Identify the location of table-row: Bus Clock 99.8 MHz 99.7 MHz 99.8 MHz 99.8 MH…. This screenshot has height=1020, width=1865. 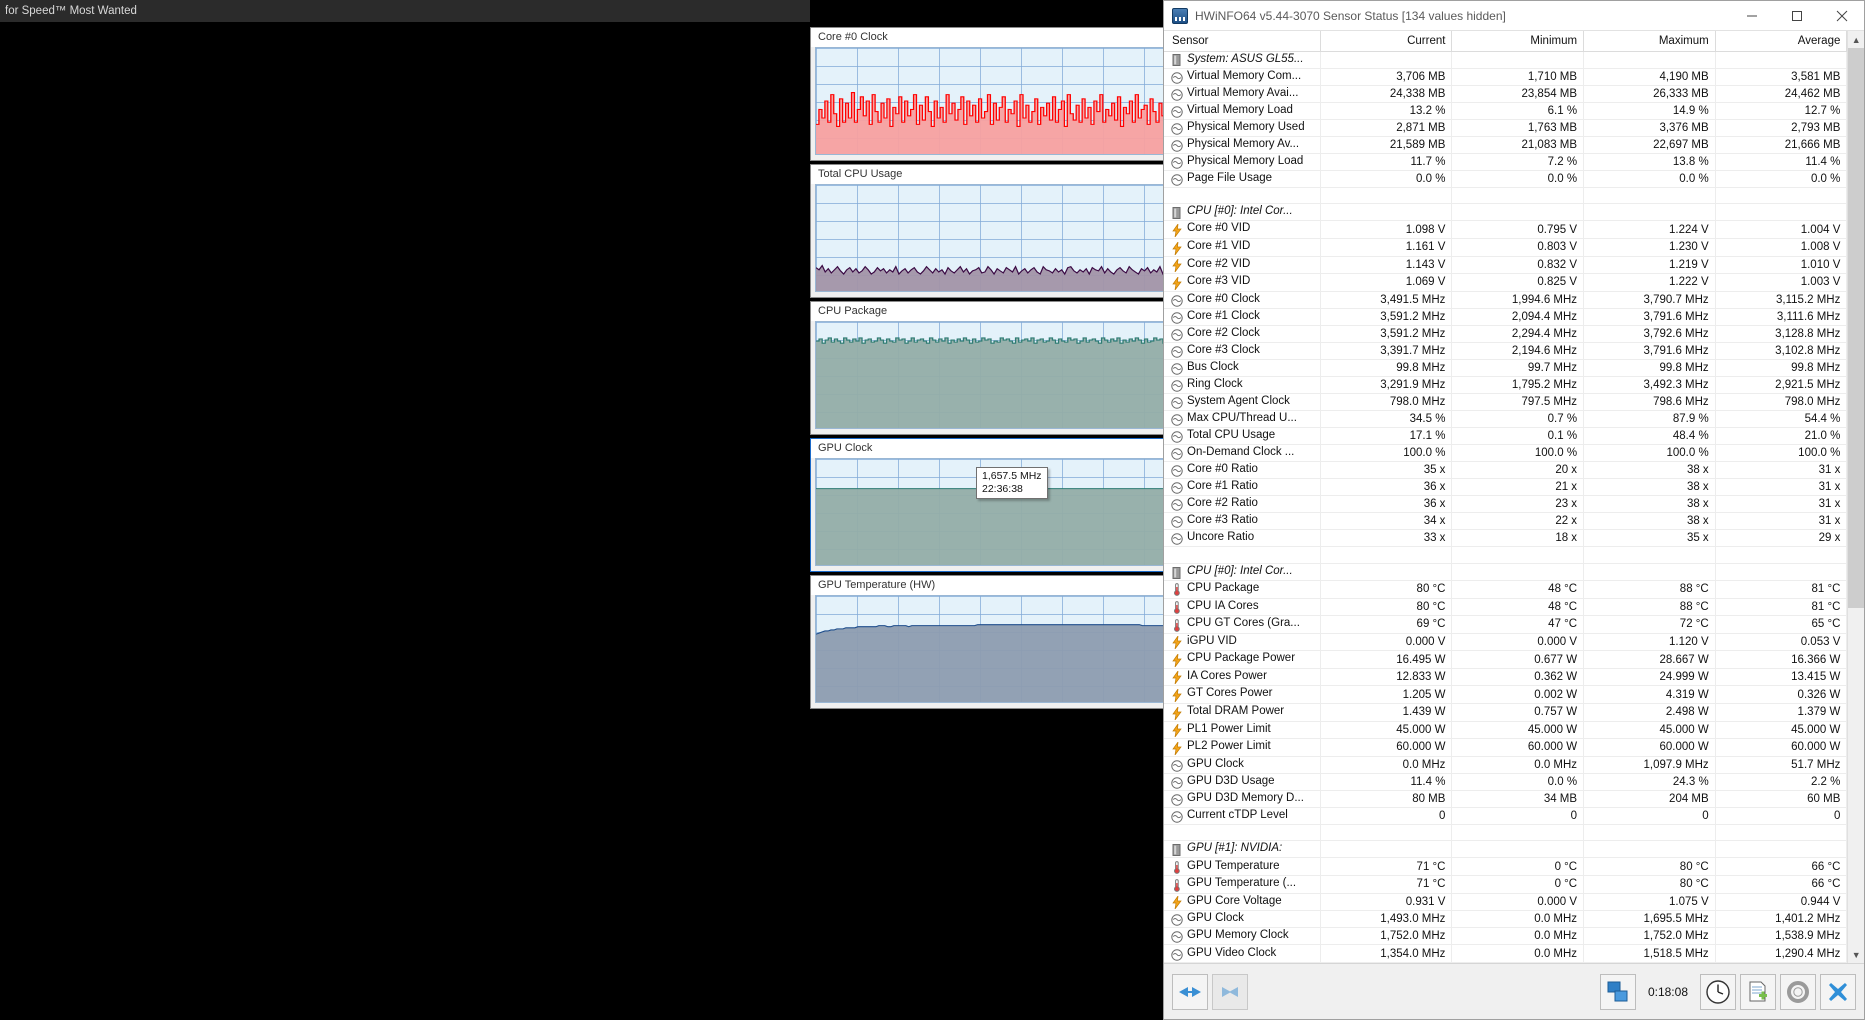
(1506, 368).